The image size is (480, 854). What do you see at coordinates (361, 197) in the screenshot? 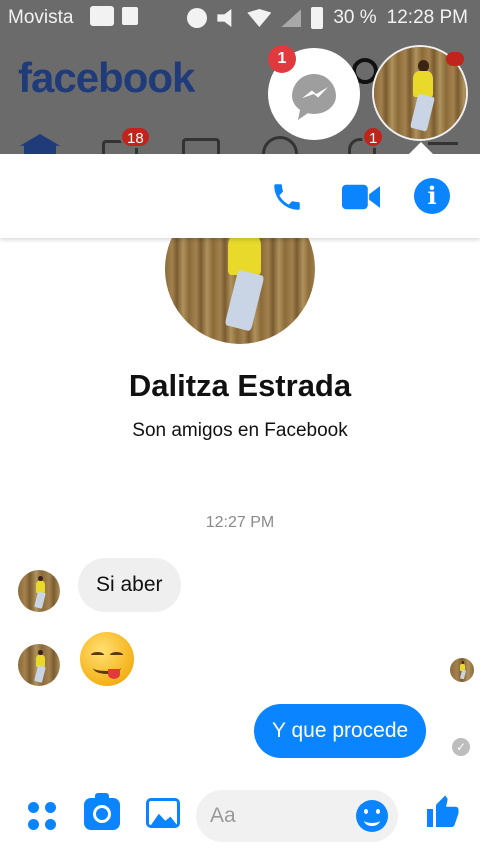
I see `video-icon` at bounding box center [361, 197].